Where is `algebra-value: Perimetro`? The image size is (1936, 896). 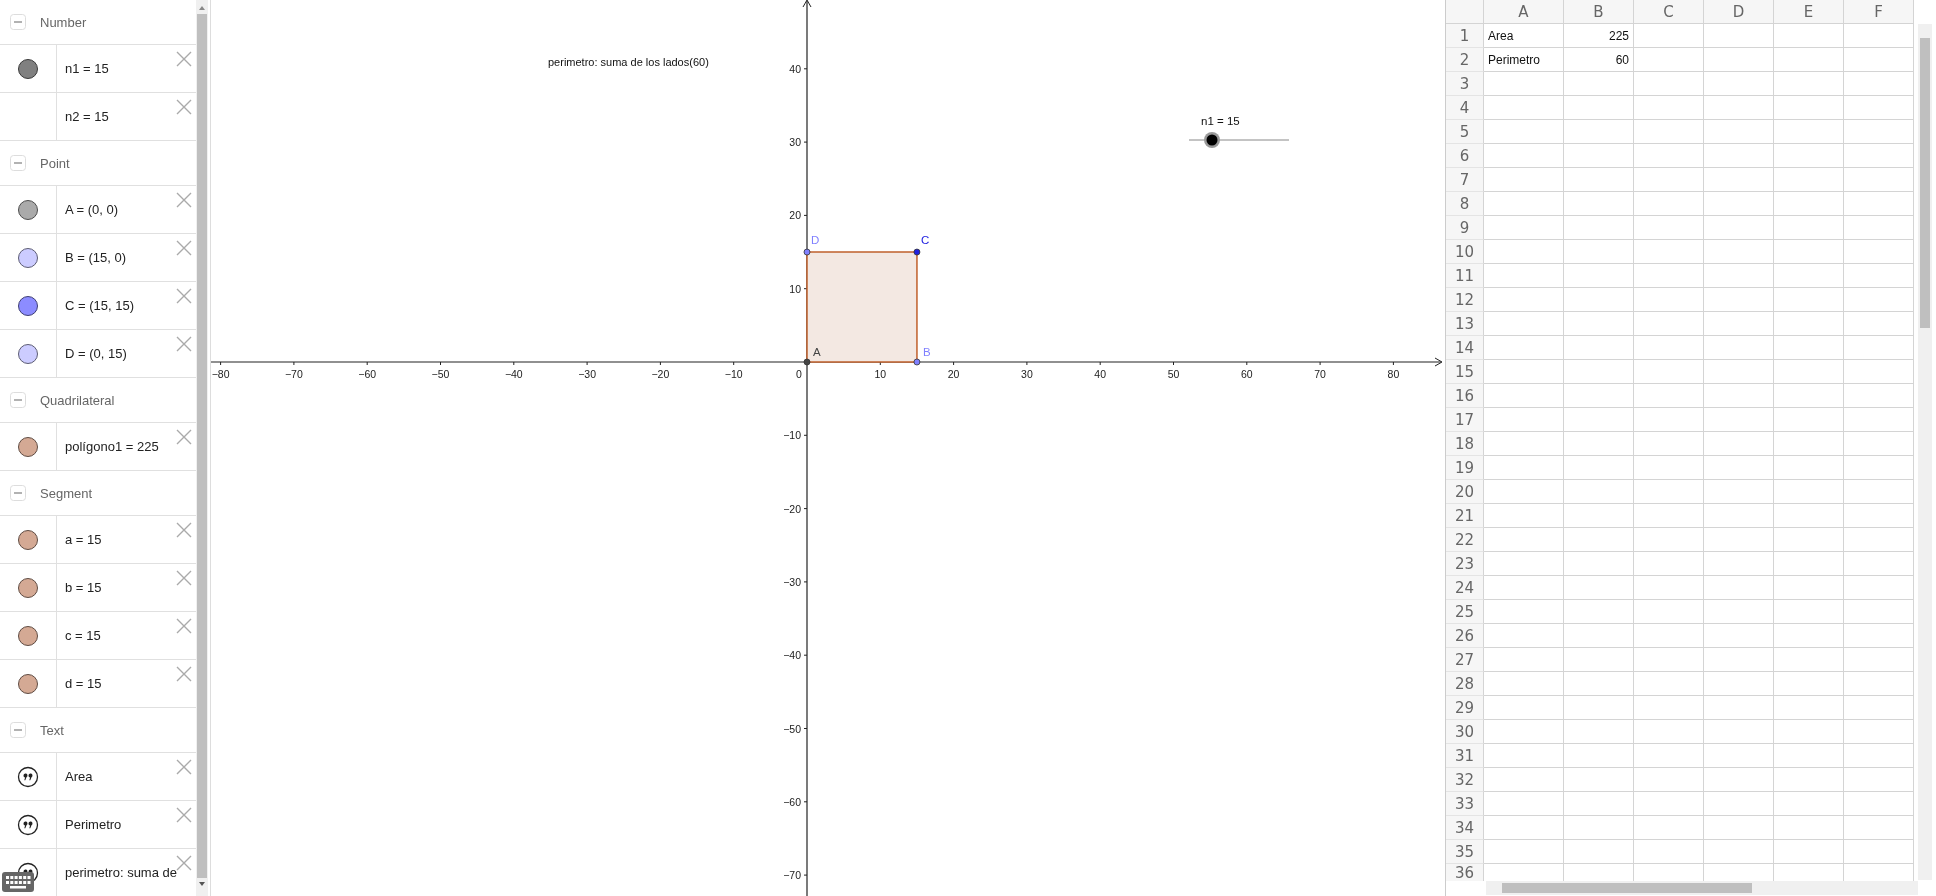
algebra-value: Perimetro is located at coordinates (93, 824).